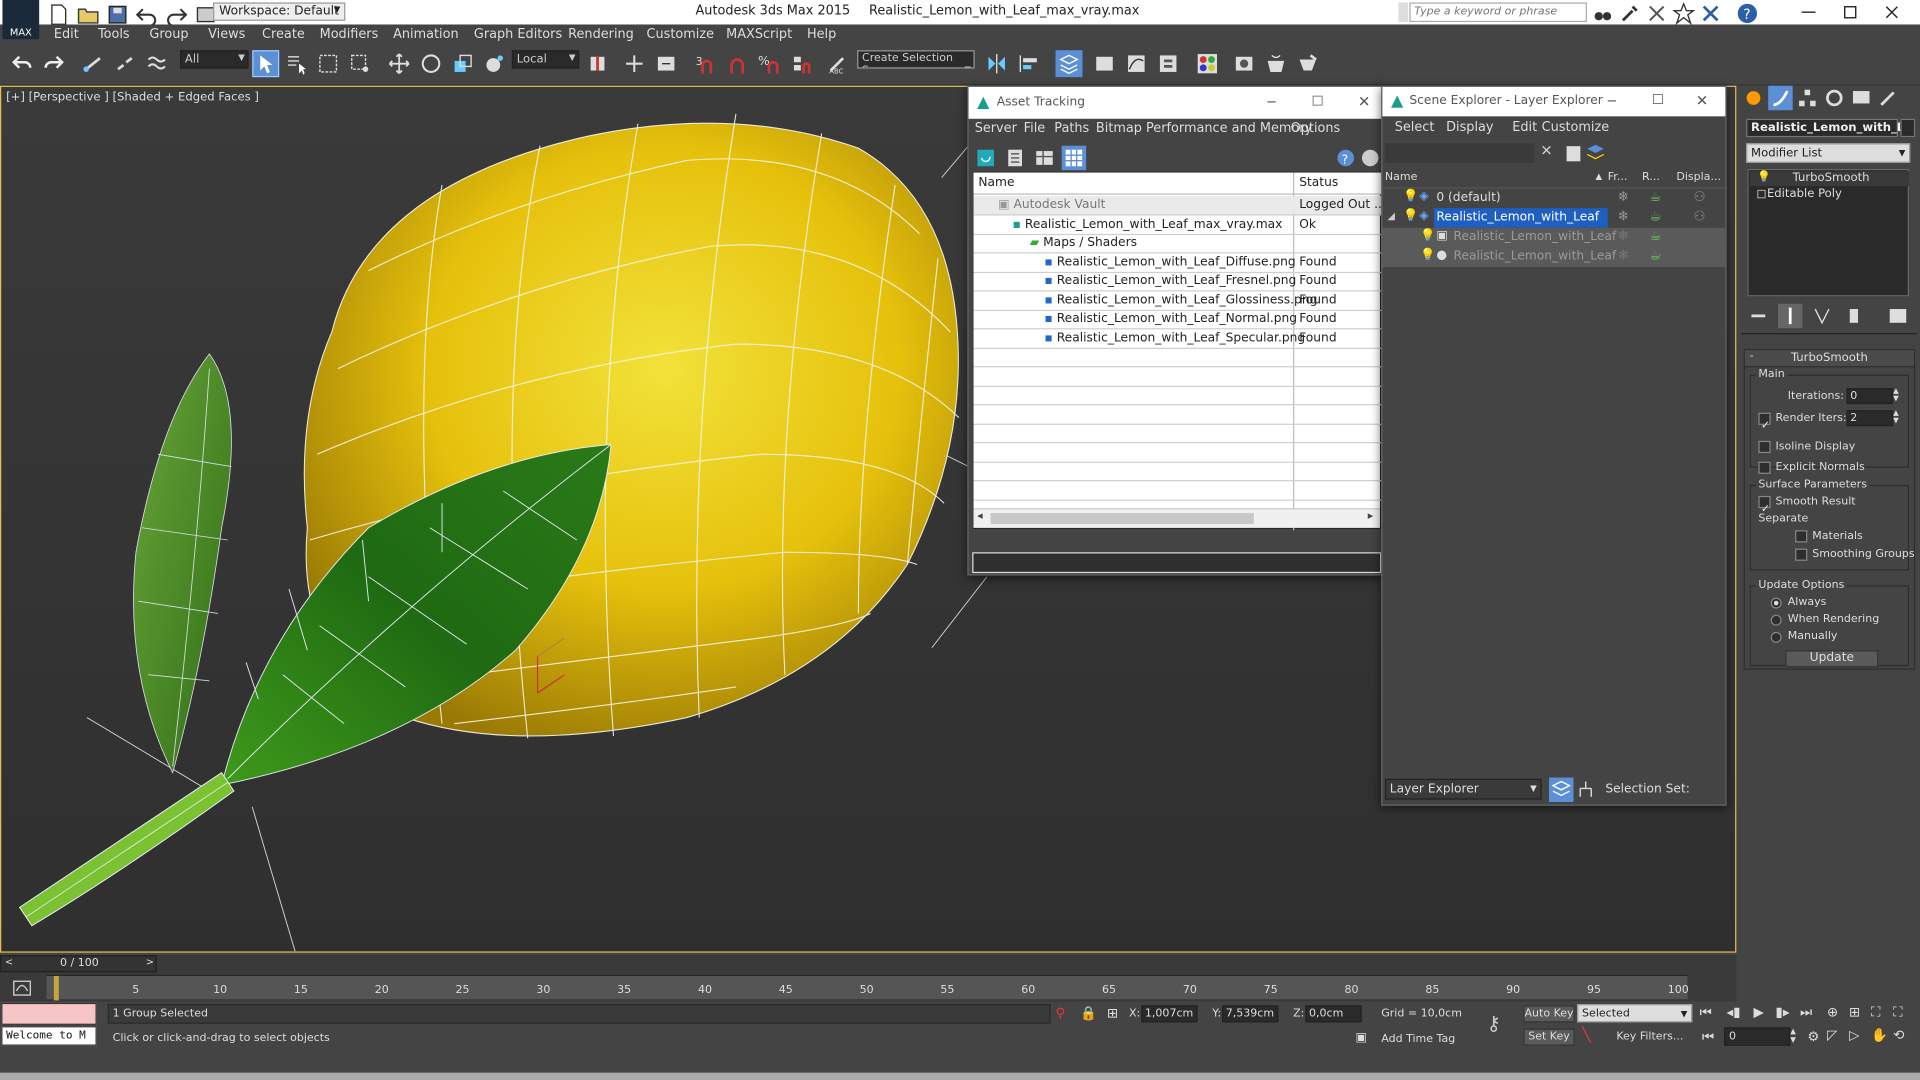 The image size is (1920, 1080). Describe the element at coordinates (1308, 63) in the screenshot. I see `render-production-icon` at that location.